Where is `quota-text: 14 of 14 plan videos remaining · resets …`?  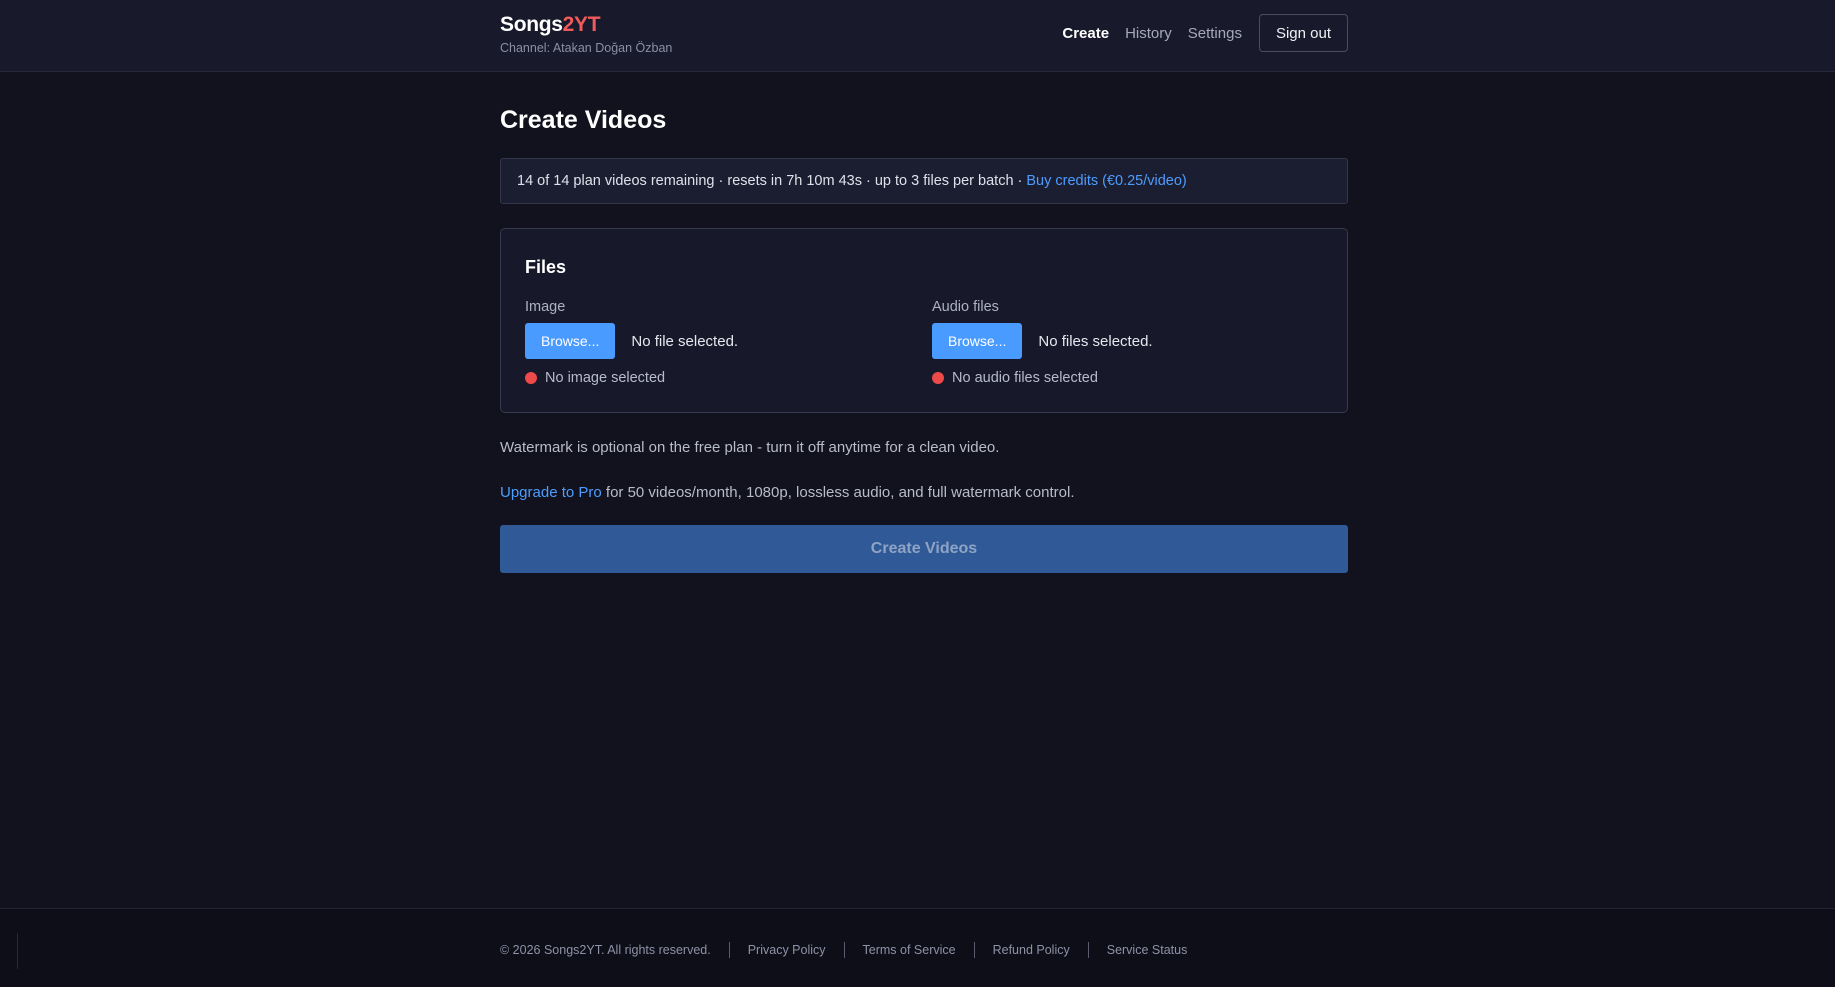 quota-text: 14 of 14 plan videos remaining · resets … is located at coordinates (770, 181).